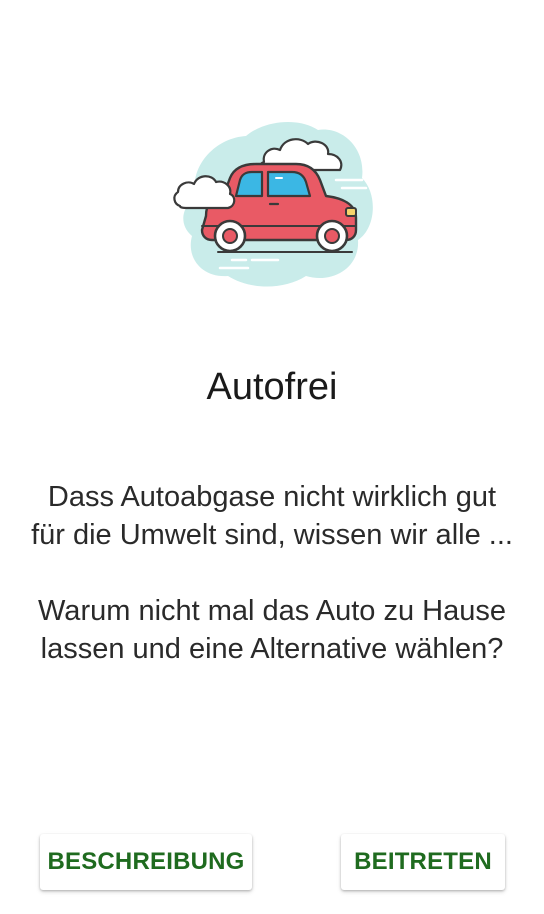 The height and width of the screenshot is (914, 544). I want to click on page-title: Autofrei, so click(272, 387).